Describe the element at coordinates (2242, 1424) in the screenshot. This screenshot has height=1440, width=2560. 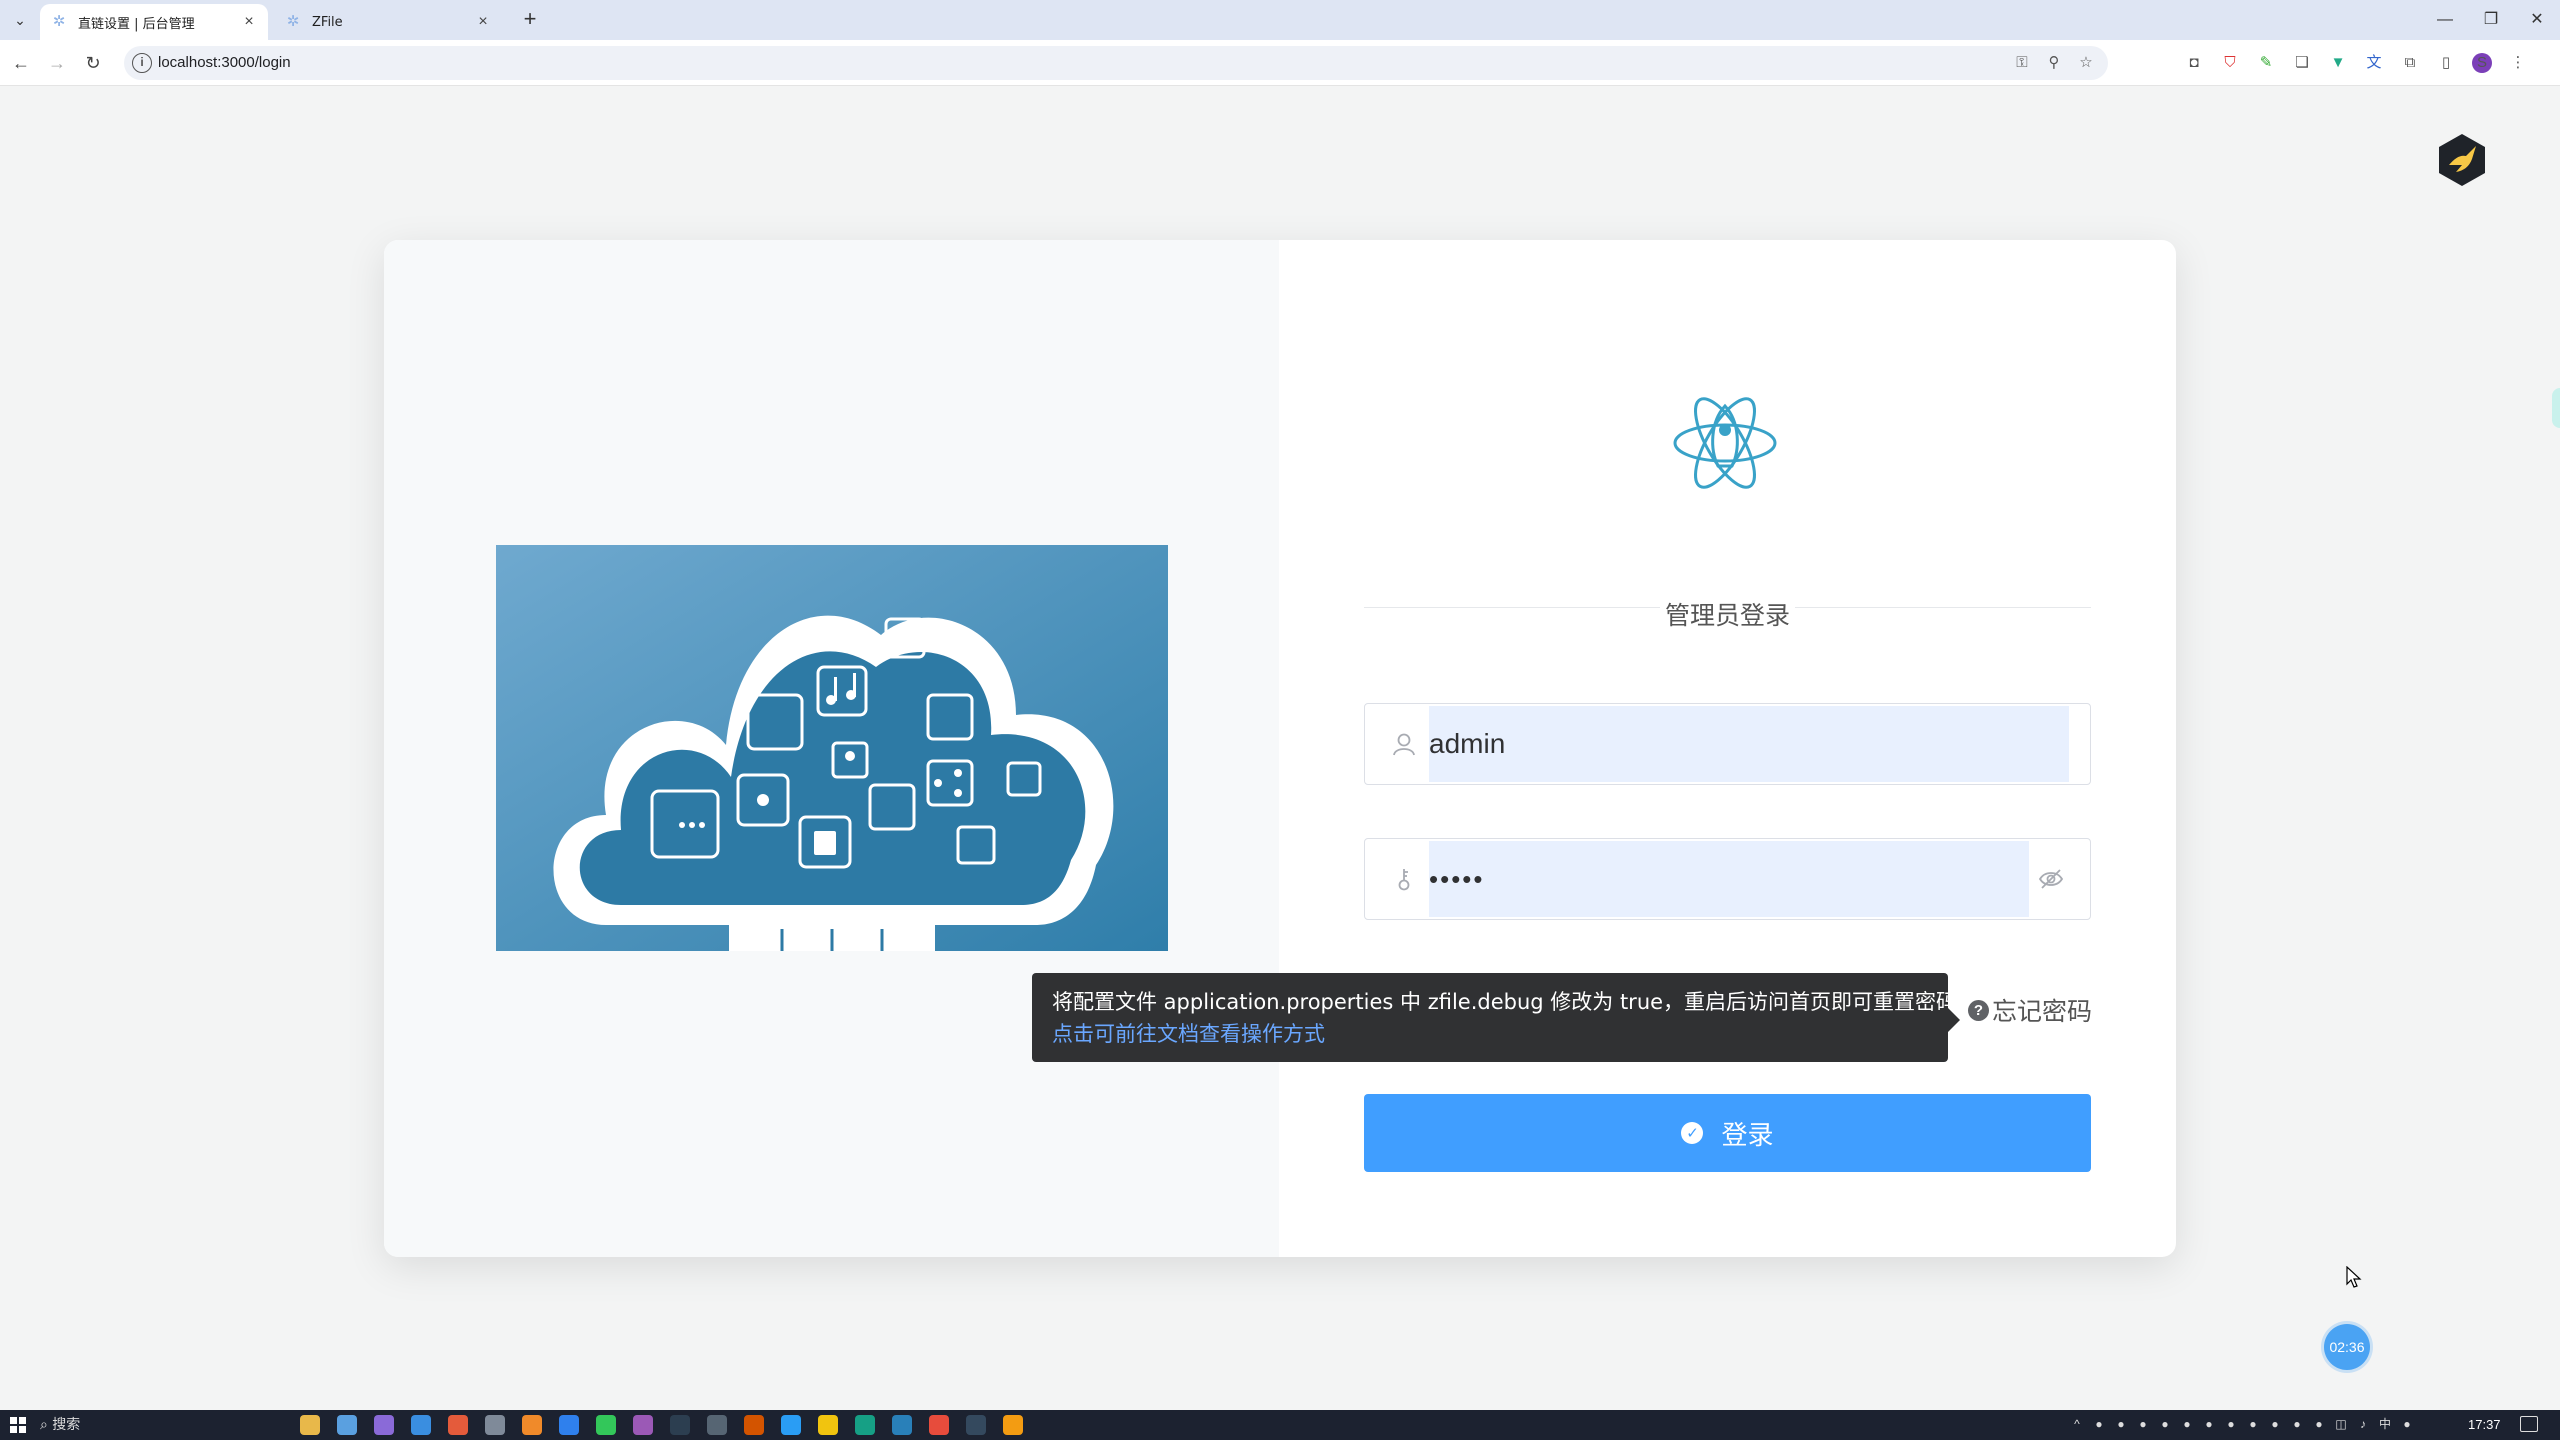
I see `system-tray: ^ ● ● ● ● ● ● ● ● ● ● ● ◫ ♪ 中 ●` at that location.